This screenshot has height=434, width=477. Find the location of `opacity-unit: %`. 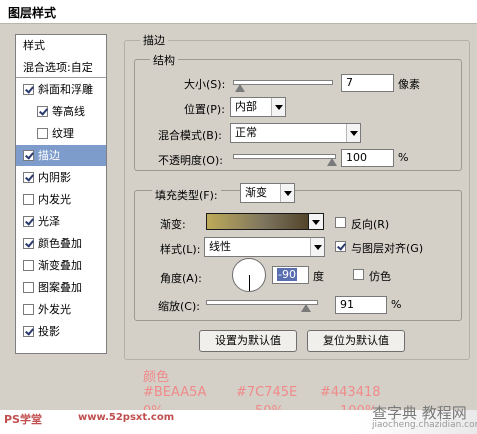

opacity-unit: % is located at coordinates (403, 157).